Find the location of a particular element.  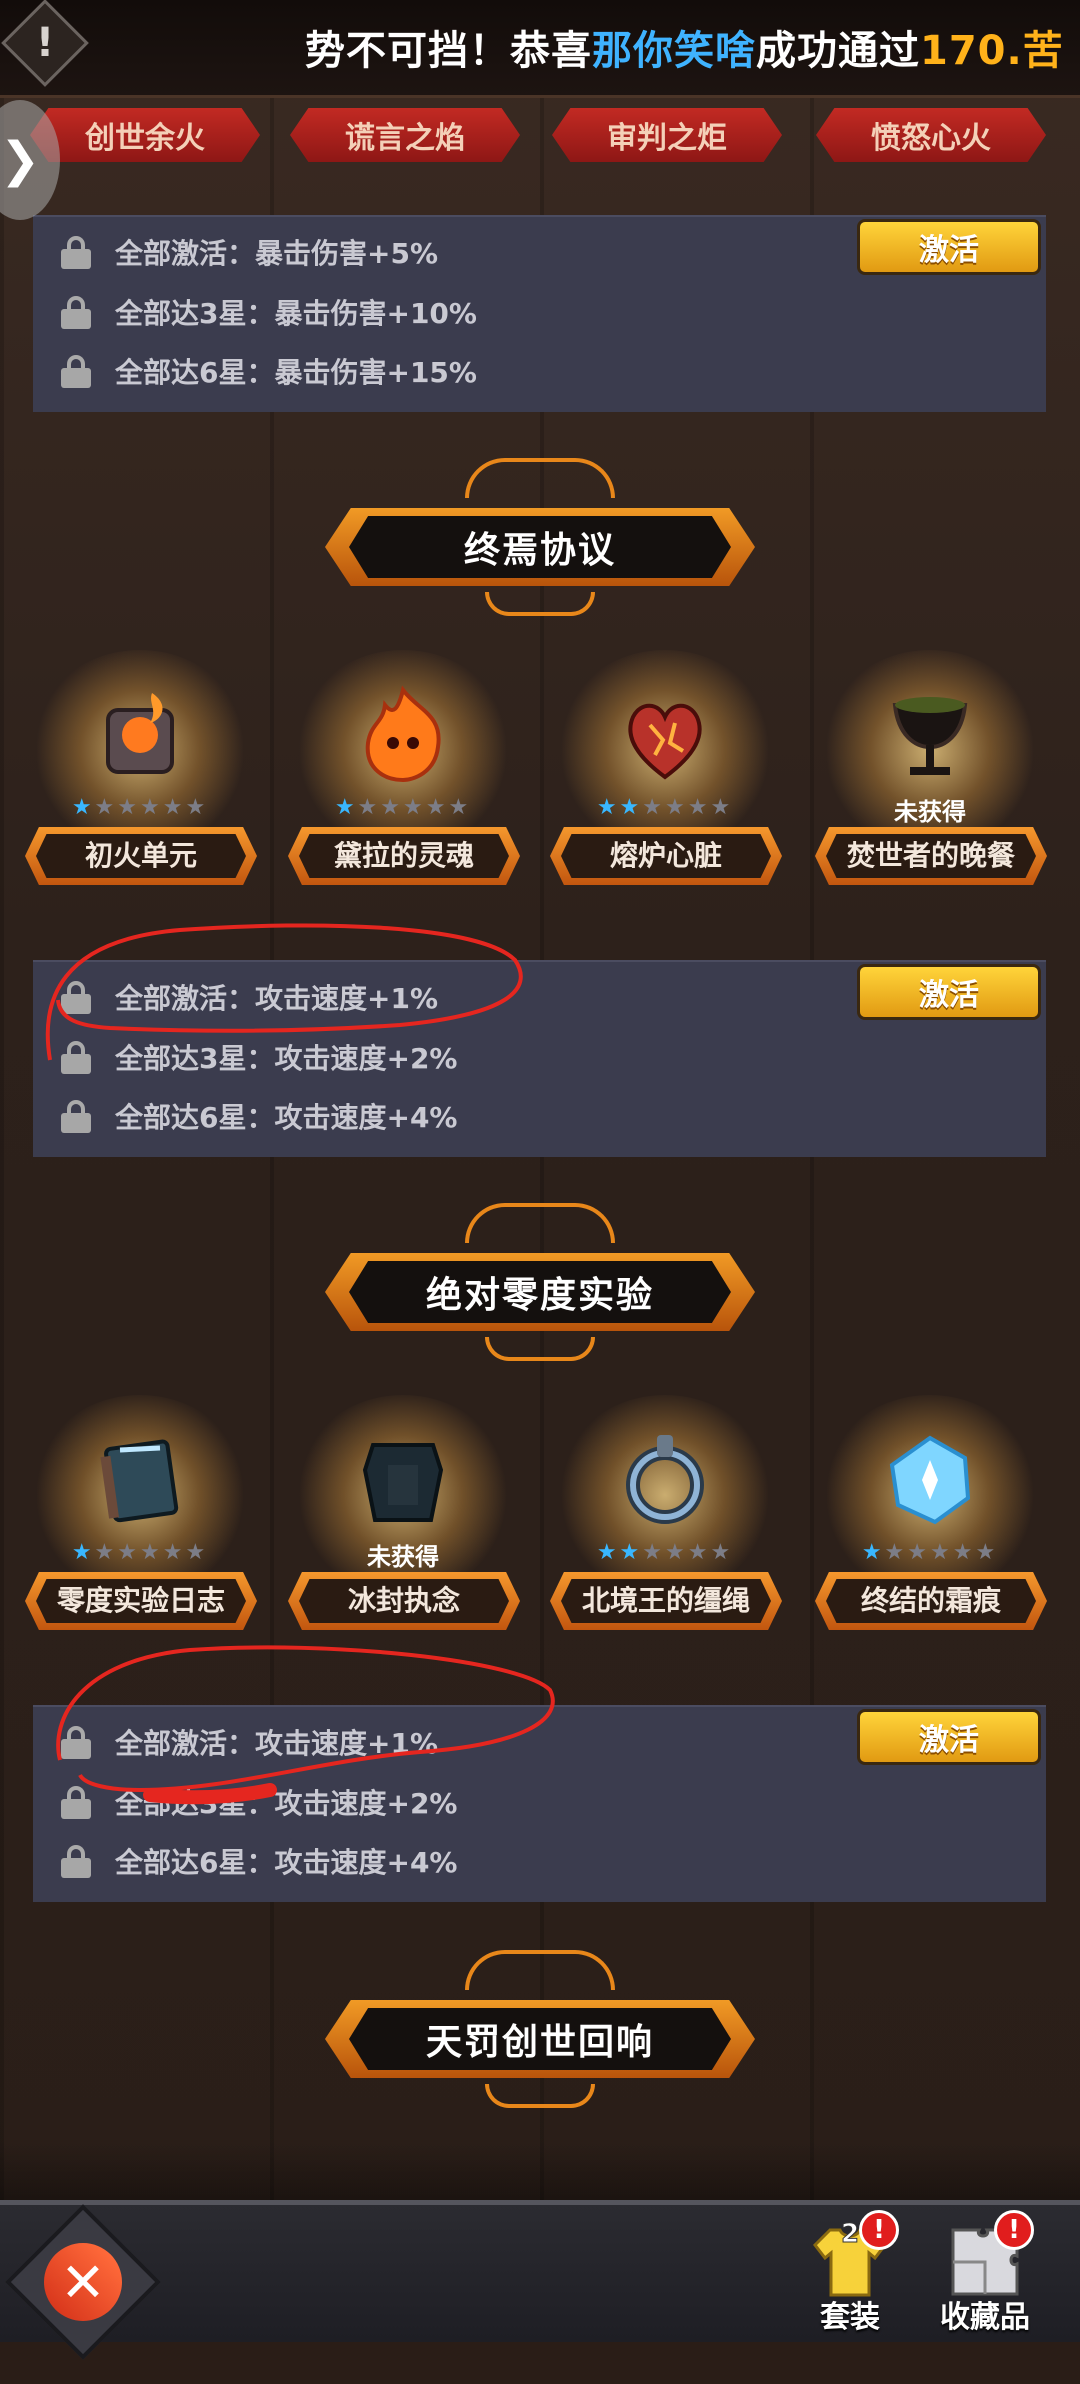

section-title-1: 终焉协议 is located at coordinates (540, 537).